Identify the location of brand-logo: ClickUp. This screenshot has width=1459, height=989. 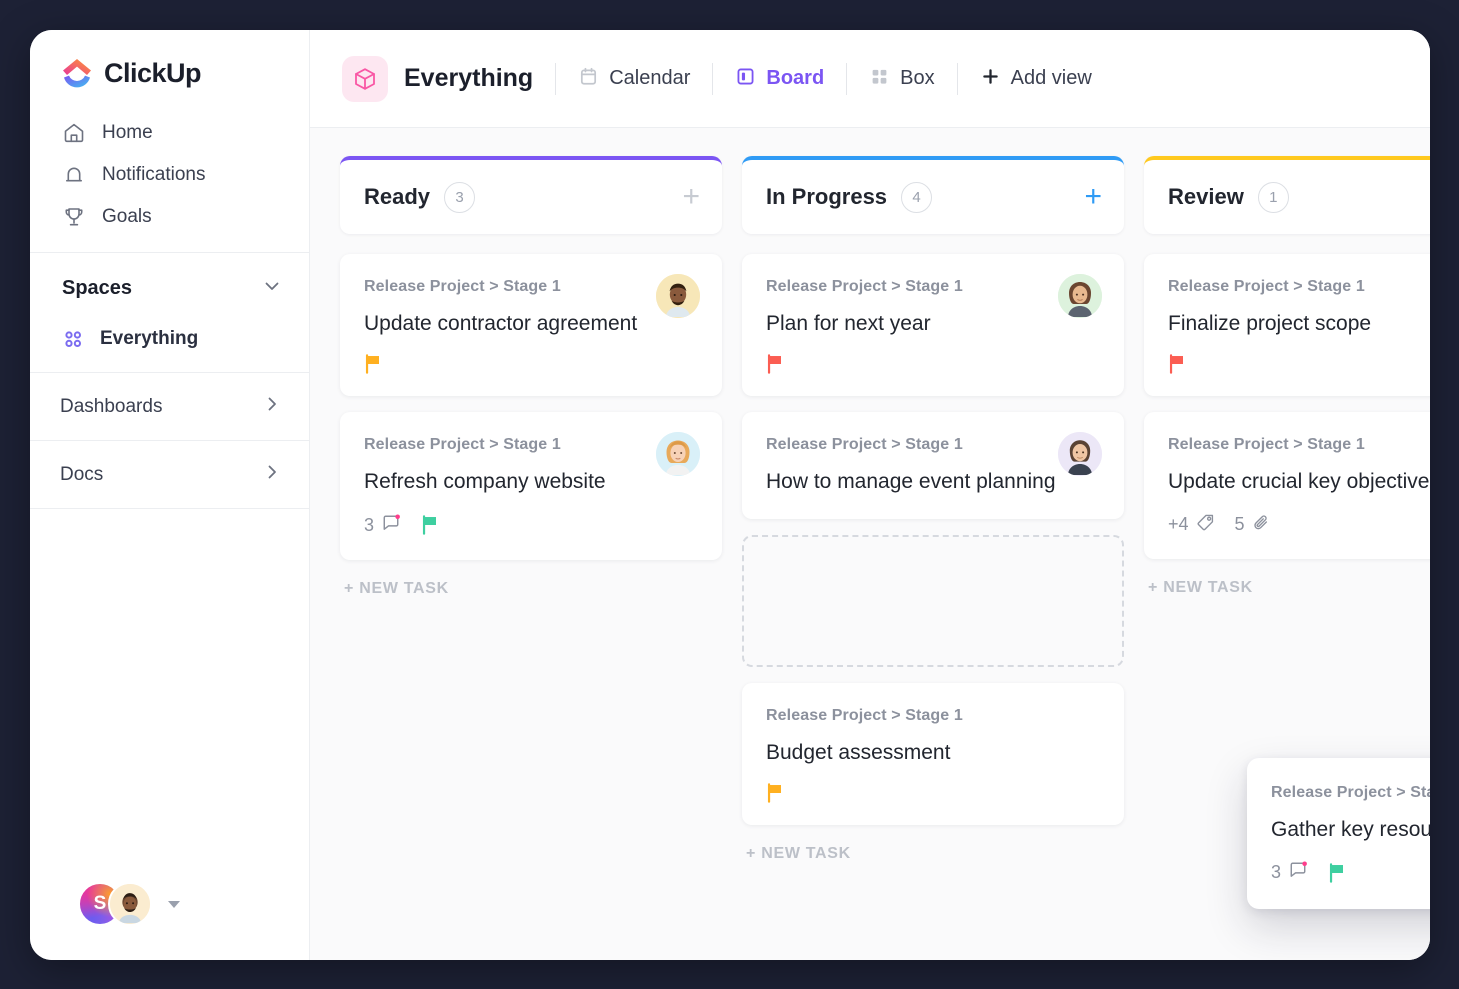
(169, 71).